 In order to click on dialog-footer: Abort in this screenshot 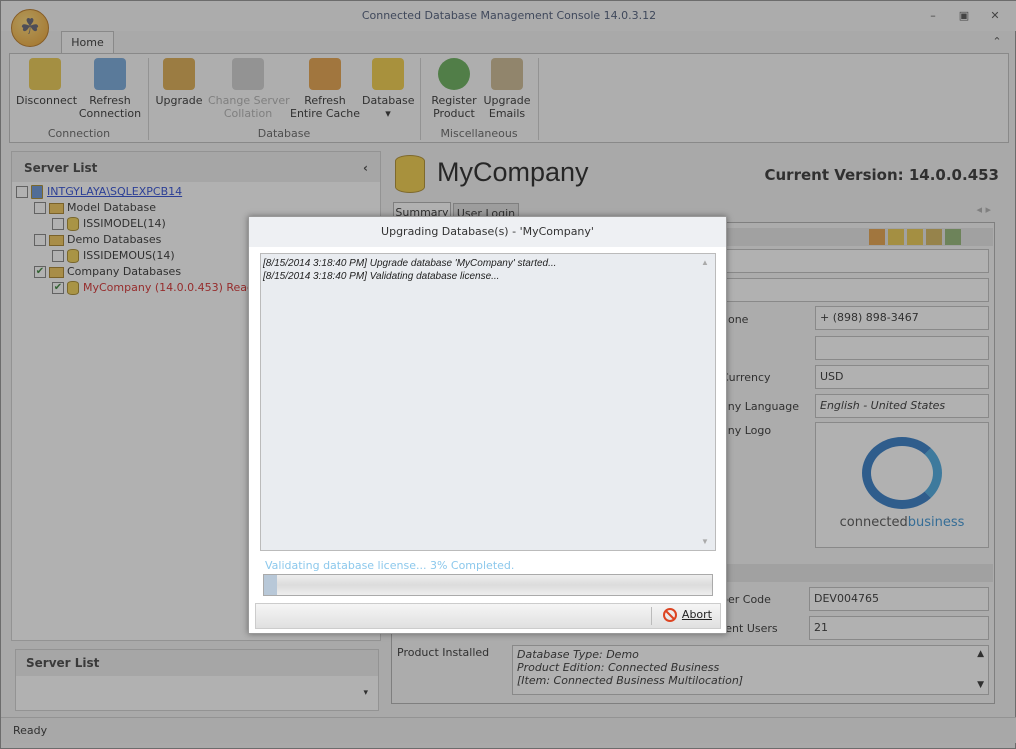, I will do `click(488, 616)`.